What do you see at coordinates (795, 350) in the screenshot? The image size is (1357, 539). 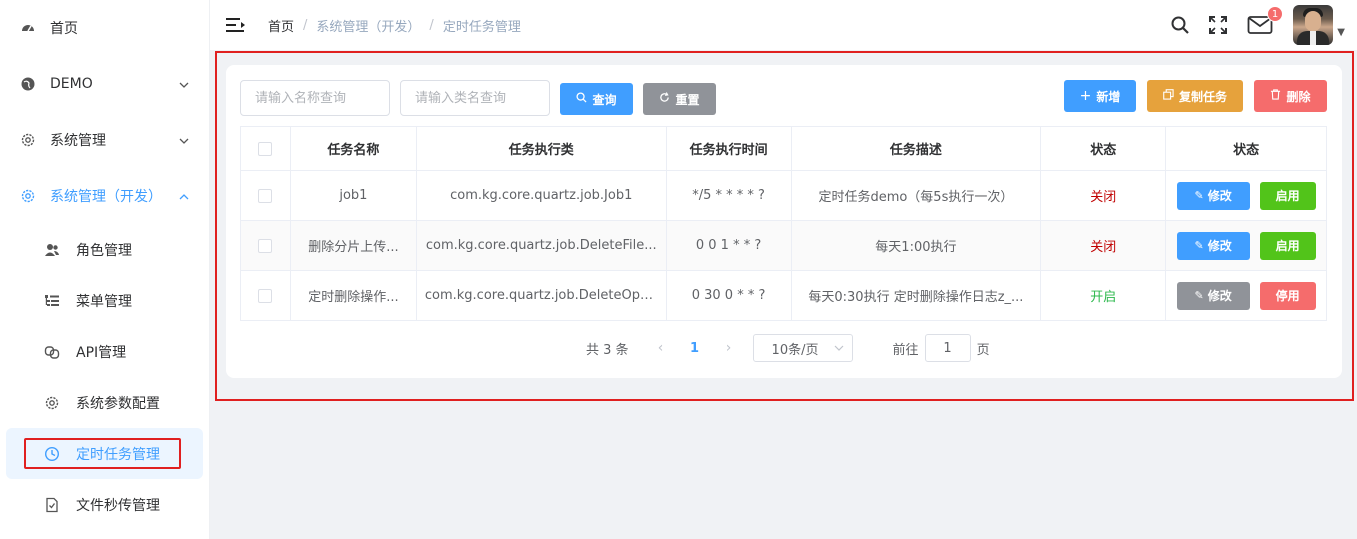 I see `page-size-value: 10条/页` at bounding box center [795, 350].